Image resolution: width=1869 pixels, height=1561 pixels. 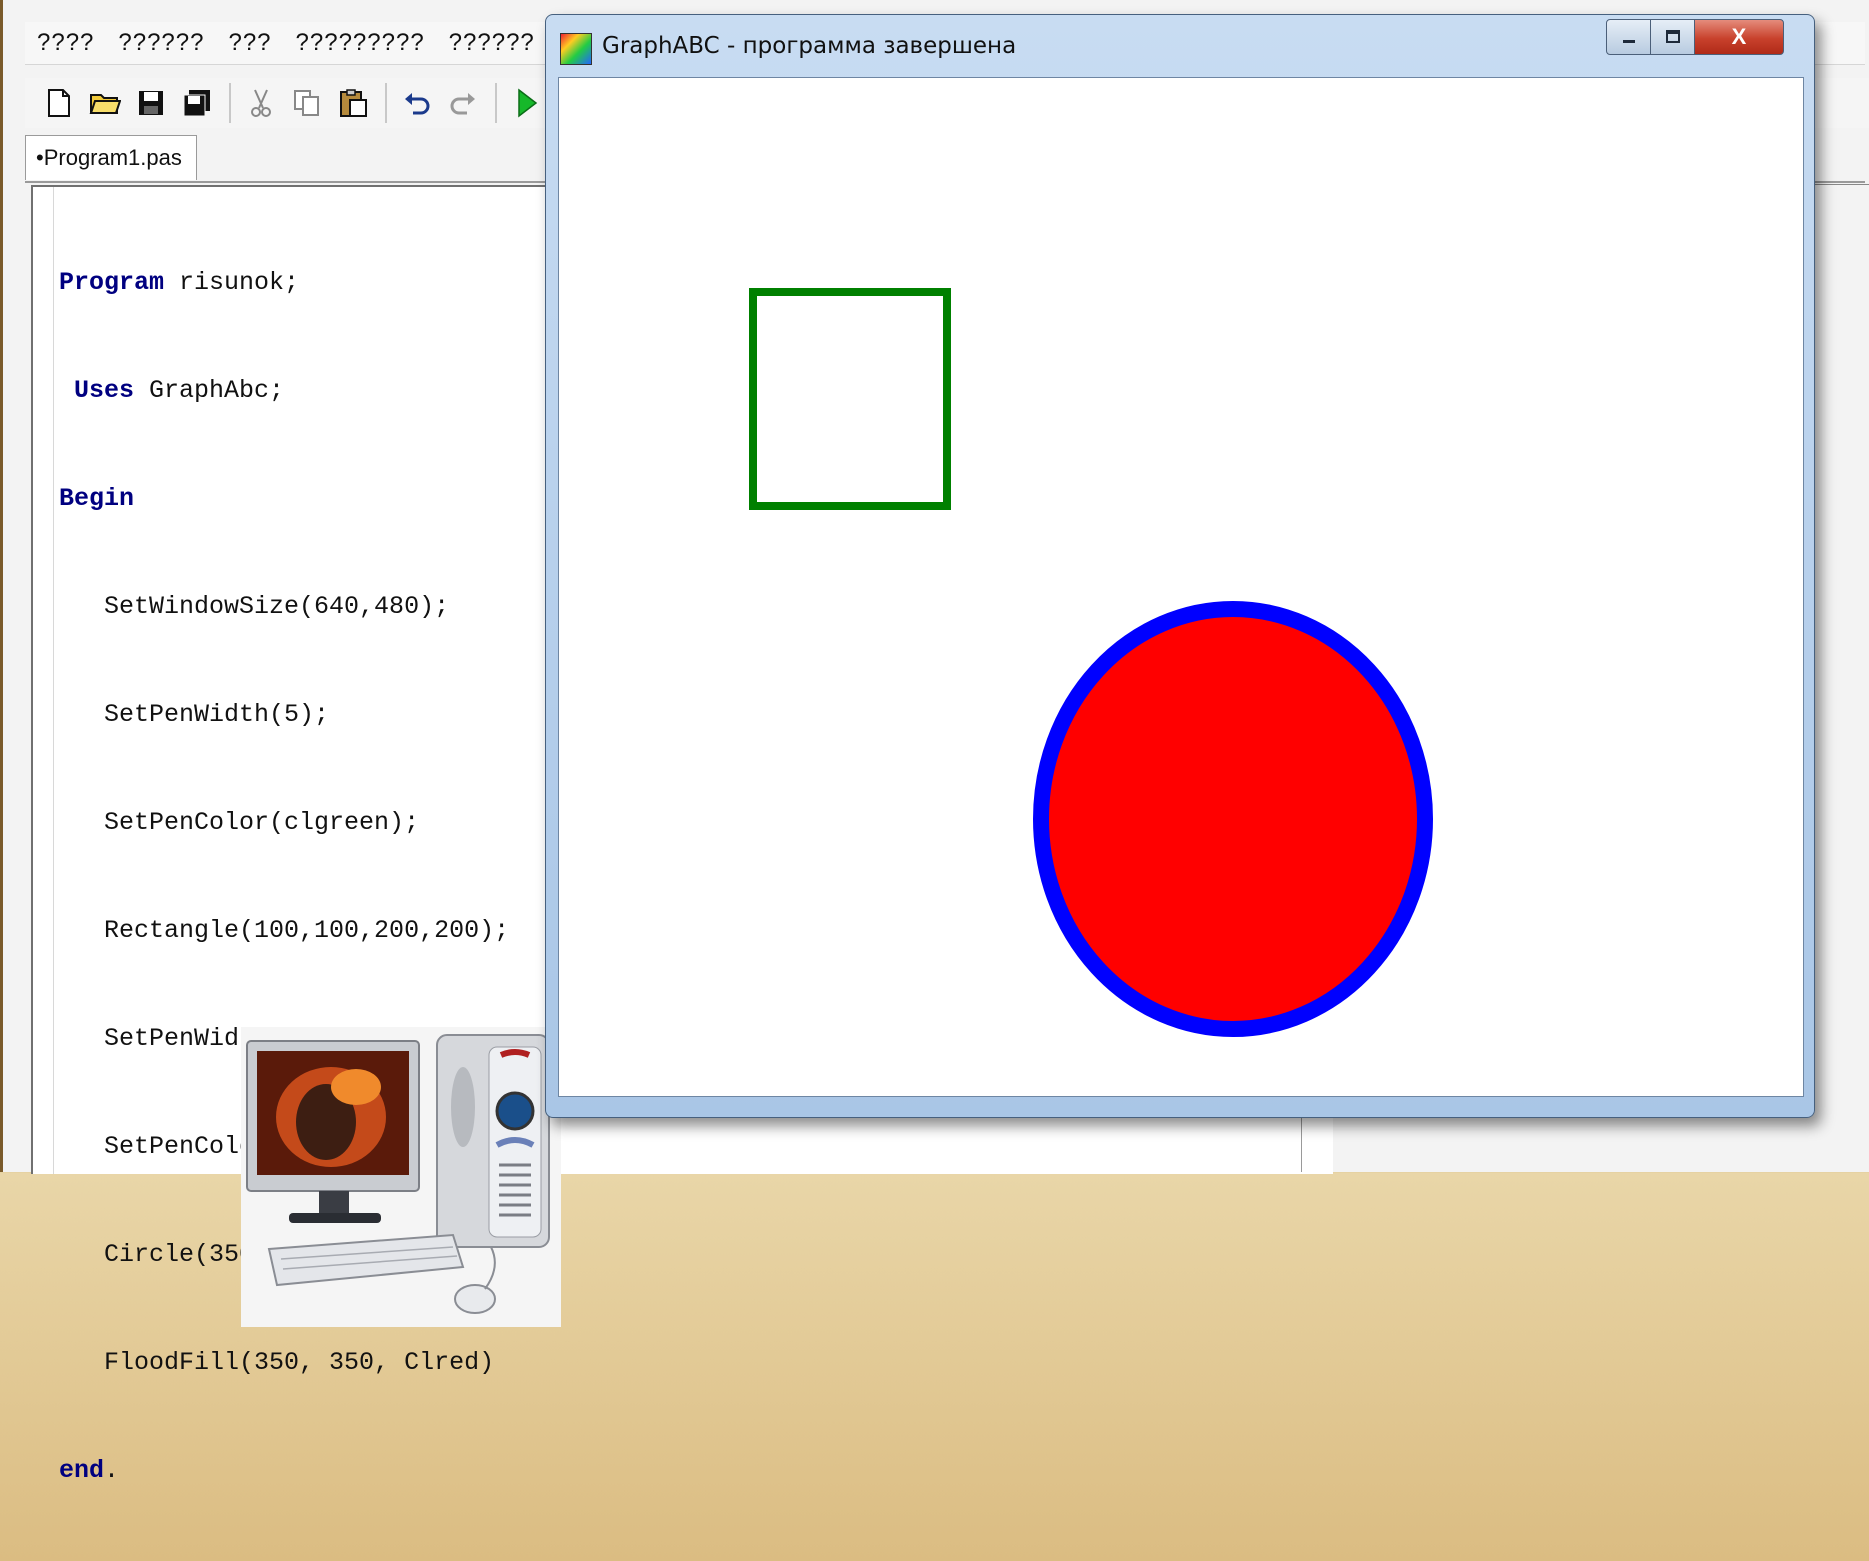 I want to click on menu-item-5: ??????, so click(x=492, y=43).